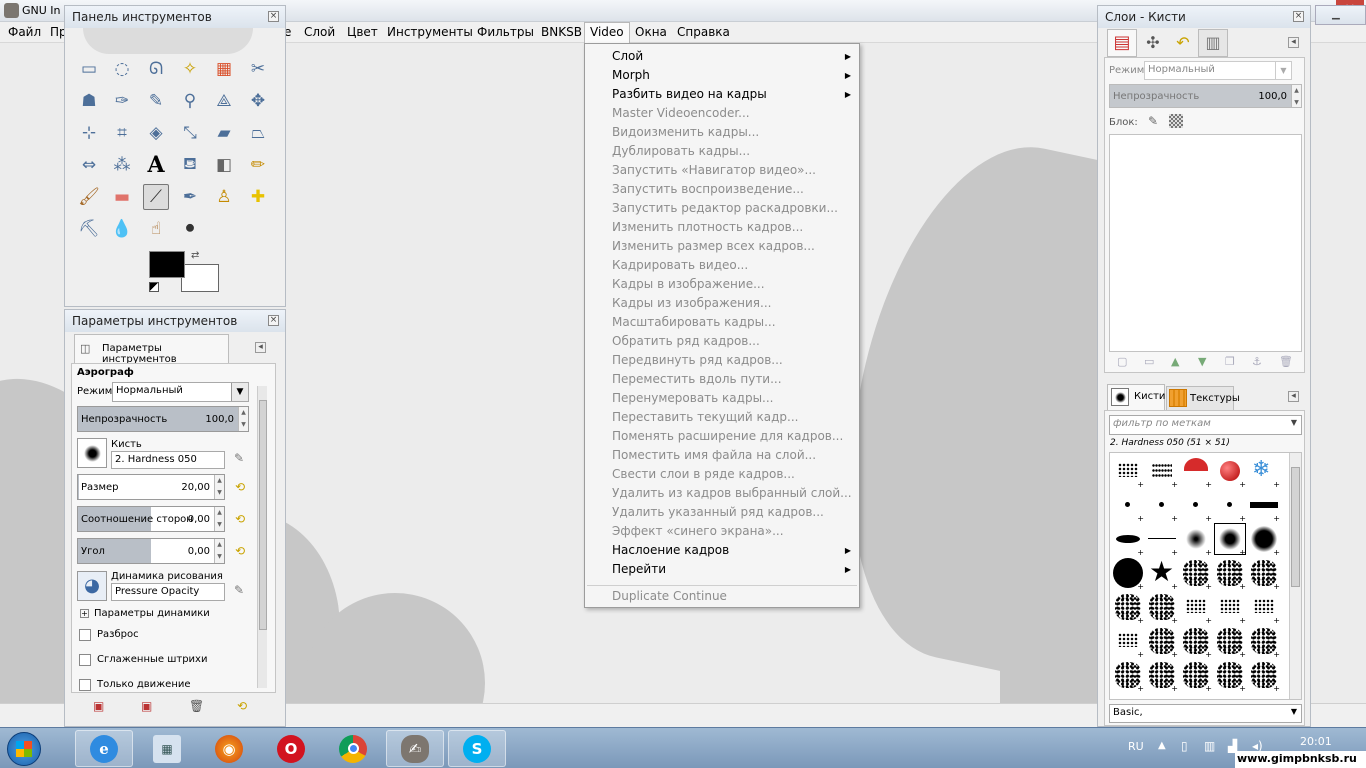 This screenshot has width=1366, height=768. I want to click on menu-filters: Фильтры, so click(505, 32).